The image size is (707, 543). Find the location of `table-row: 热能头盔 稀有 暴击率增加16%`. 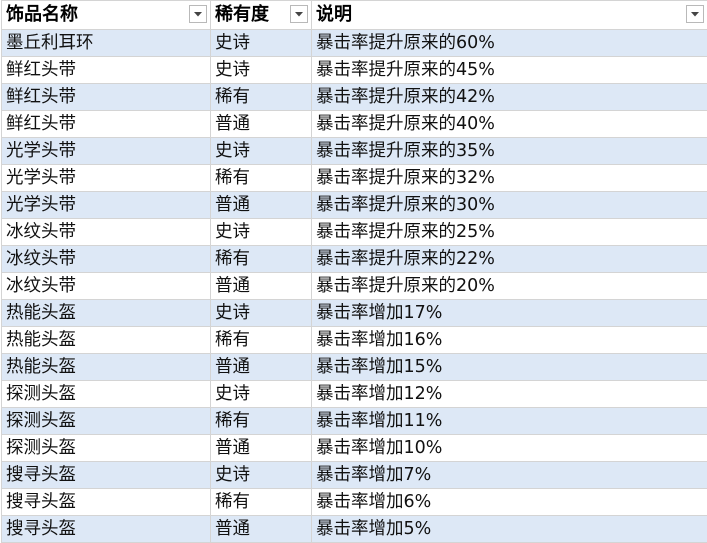

table-row: 热能头盔 稀有 暴击率增加16% is located at coordinates (354, 340).